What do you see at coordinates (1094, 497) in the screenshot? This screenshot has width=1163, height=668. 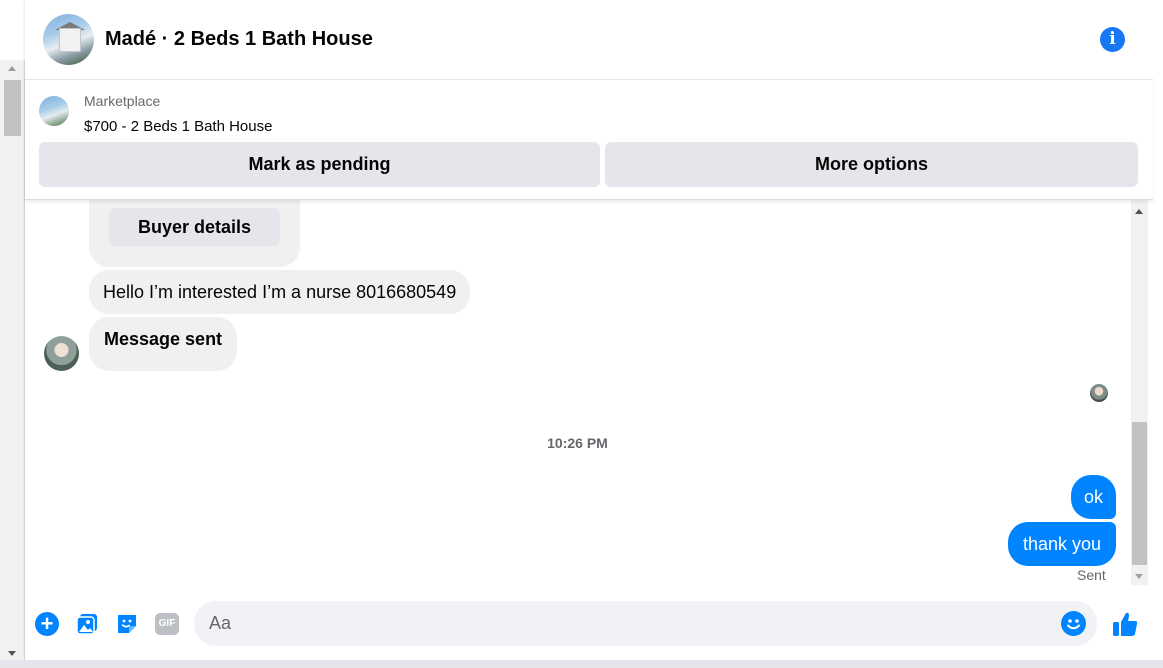 I see `outgoing-message: ok` at bounding box center [1094, 497].